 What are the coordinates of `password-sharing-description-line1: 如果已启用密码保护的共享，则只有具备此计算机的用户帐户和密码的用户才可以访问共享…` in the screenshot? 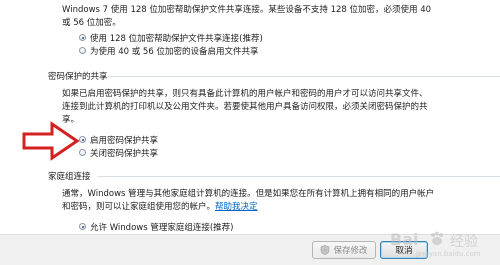 It's located at (245, 94).